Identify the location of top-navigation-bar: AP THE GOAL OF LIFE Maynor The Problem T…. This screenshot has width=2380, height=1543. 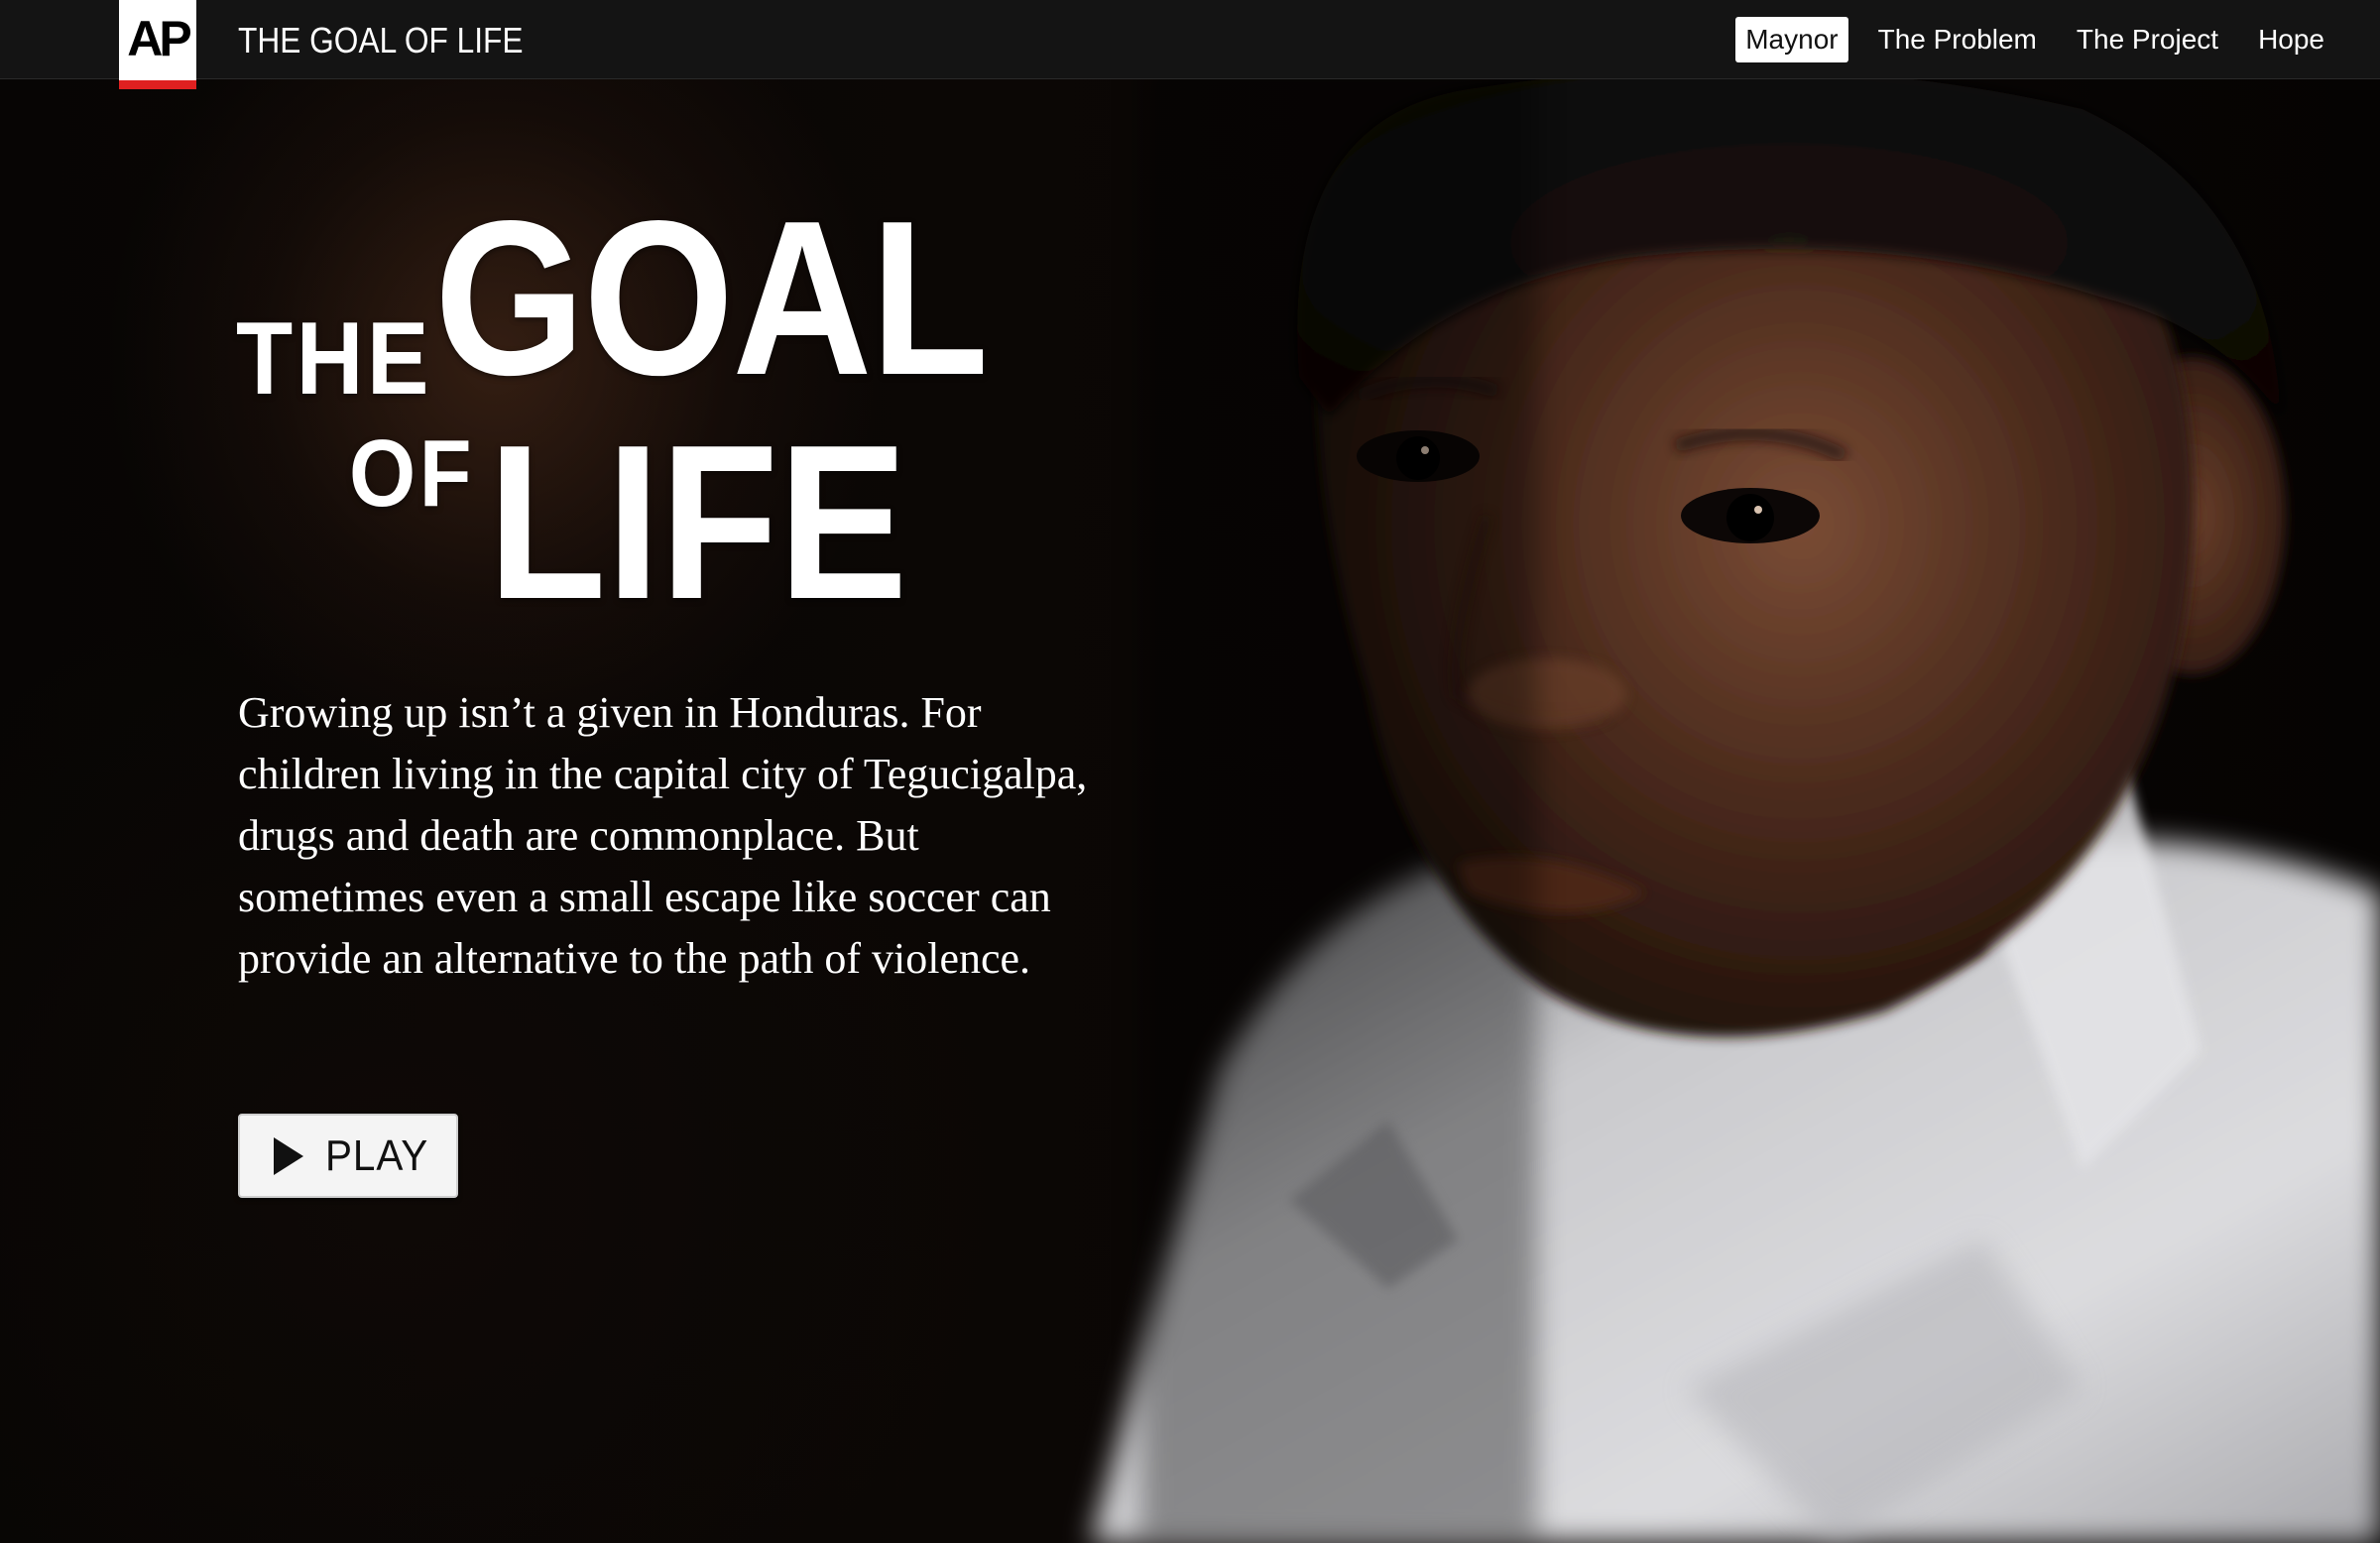
(1190, 44).